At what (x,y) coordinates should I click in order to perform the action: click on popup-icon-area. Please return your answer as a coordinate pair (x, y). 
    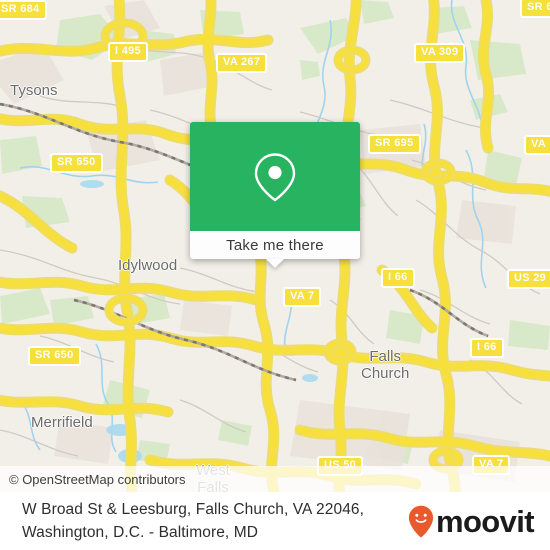
    Looking at the image, I should click on (275, 176).